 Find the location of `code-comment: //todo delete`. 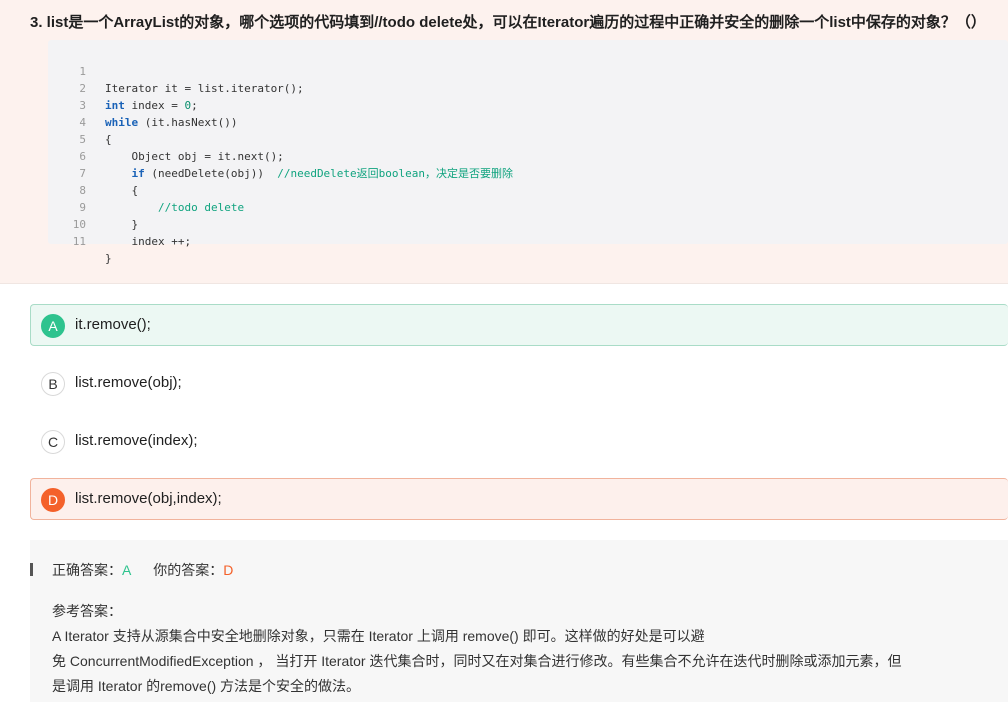

code-comment: //todo delete is located at coordinates (201, 207).